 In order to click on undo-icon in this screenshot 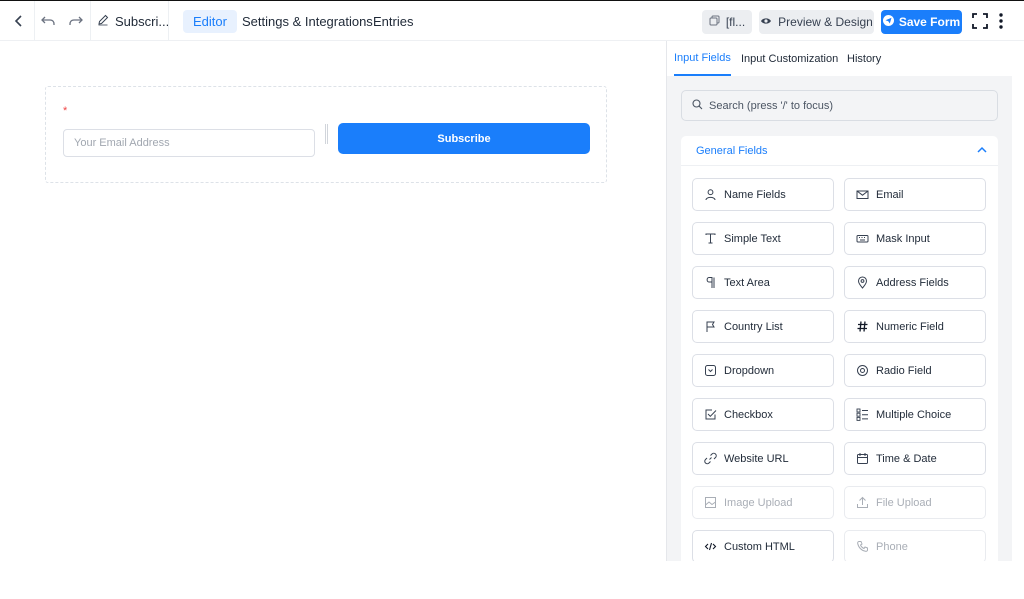, I will do `click(48, 21)`.